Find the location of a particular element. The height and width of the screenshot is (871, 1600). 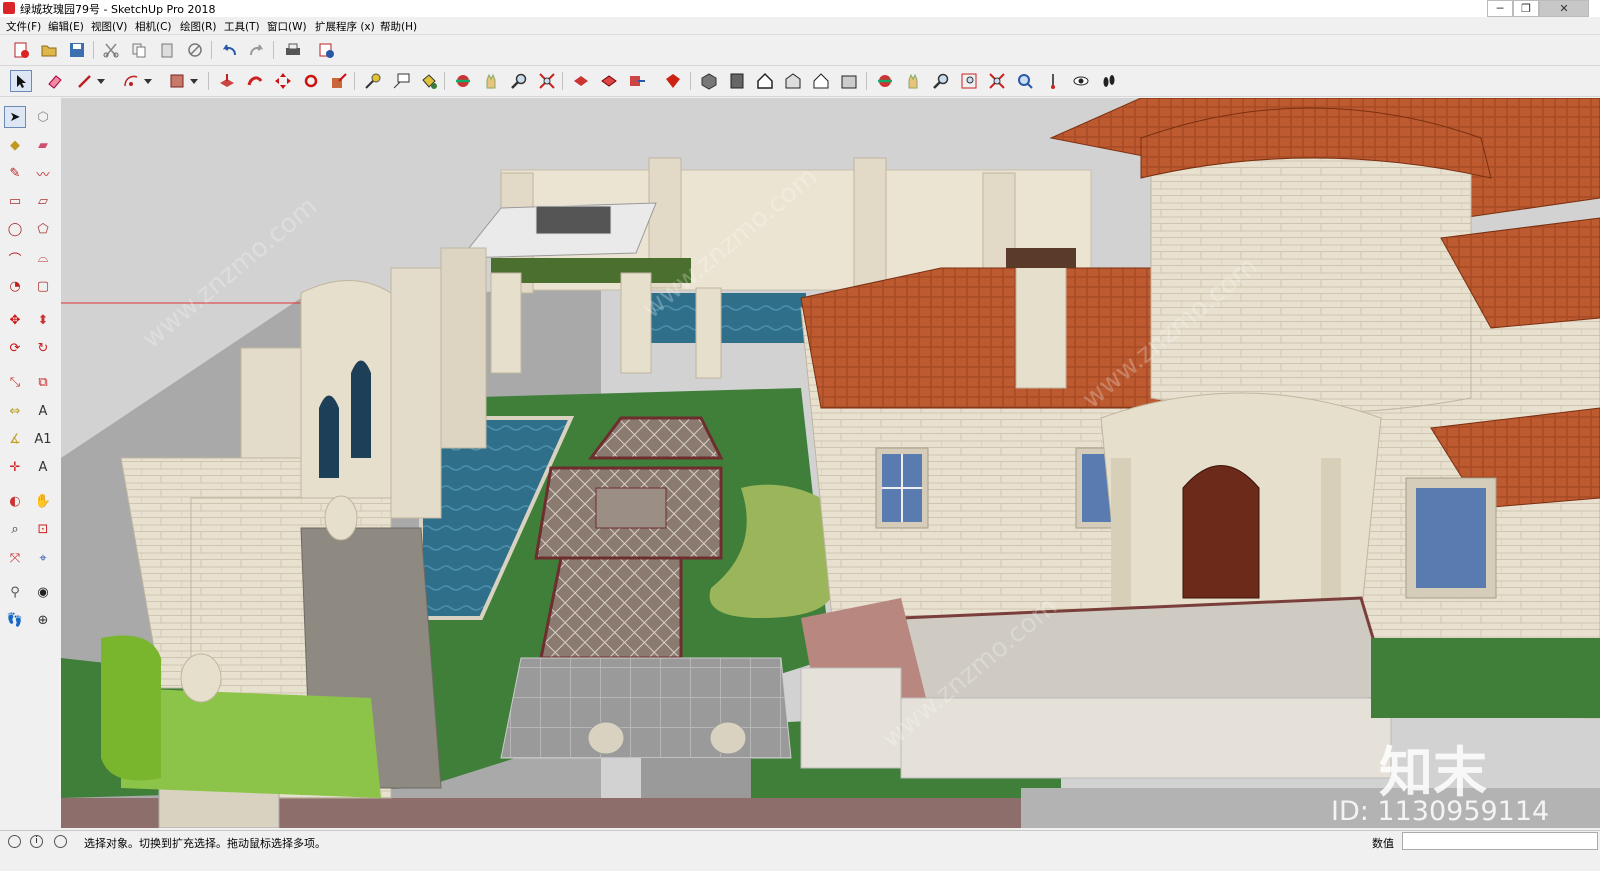

menu-help: 帮助(H) is located at coordinates (398, 26).